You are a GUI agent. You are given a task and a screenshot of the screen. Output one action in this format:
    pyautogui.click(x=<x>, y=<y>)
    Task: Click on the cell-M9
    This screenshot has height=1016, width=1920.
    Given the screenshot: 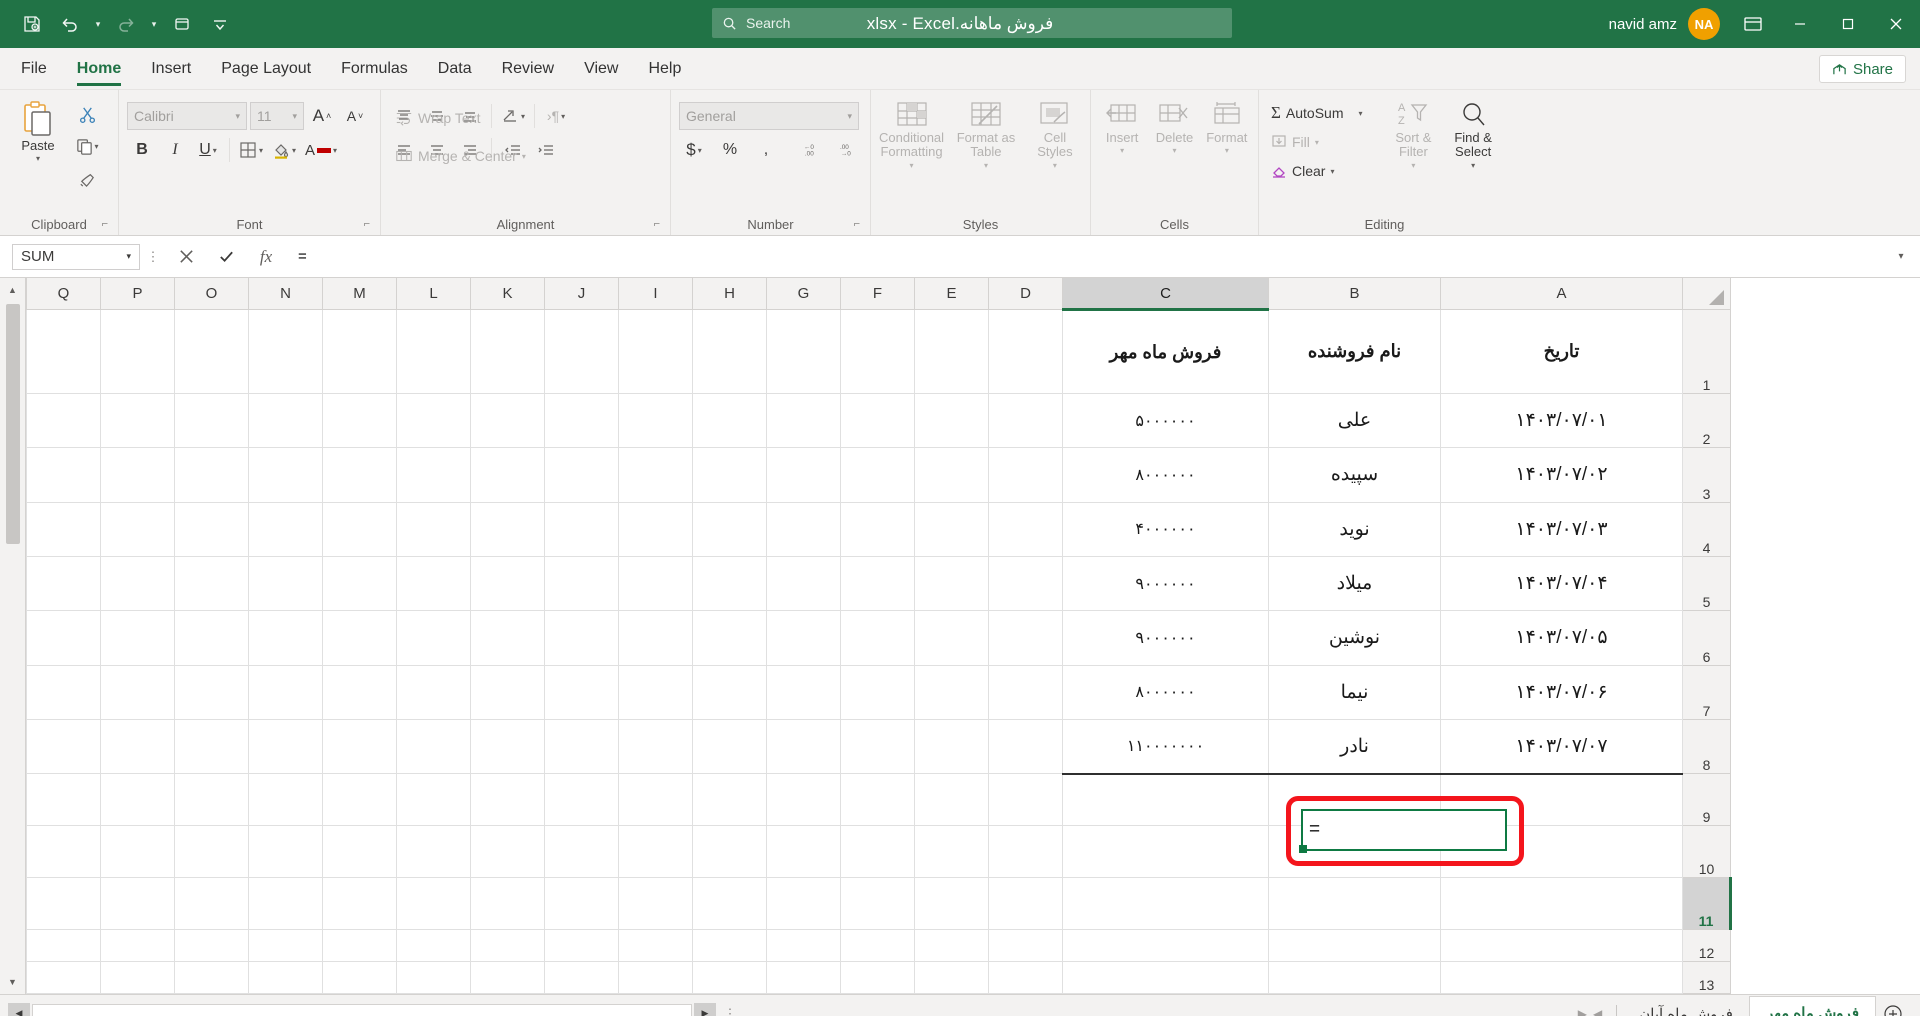 What is the action you would take?
    pyautogui.click(x=359, y=800)
    